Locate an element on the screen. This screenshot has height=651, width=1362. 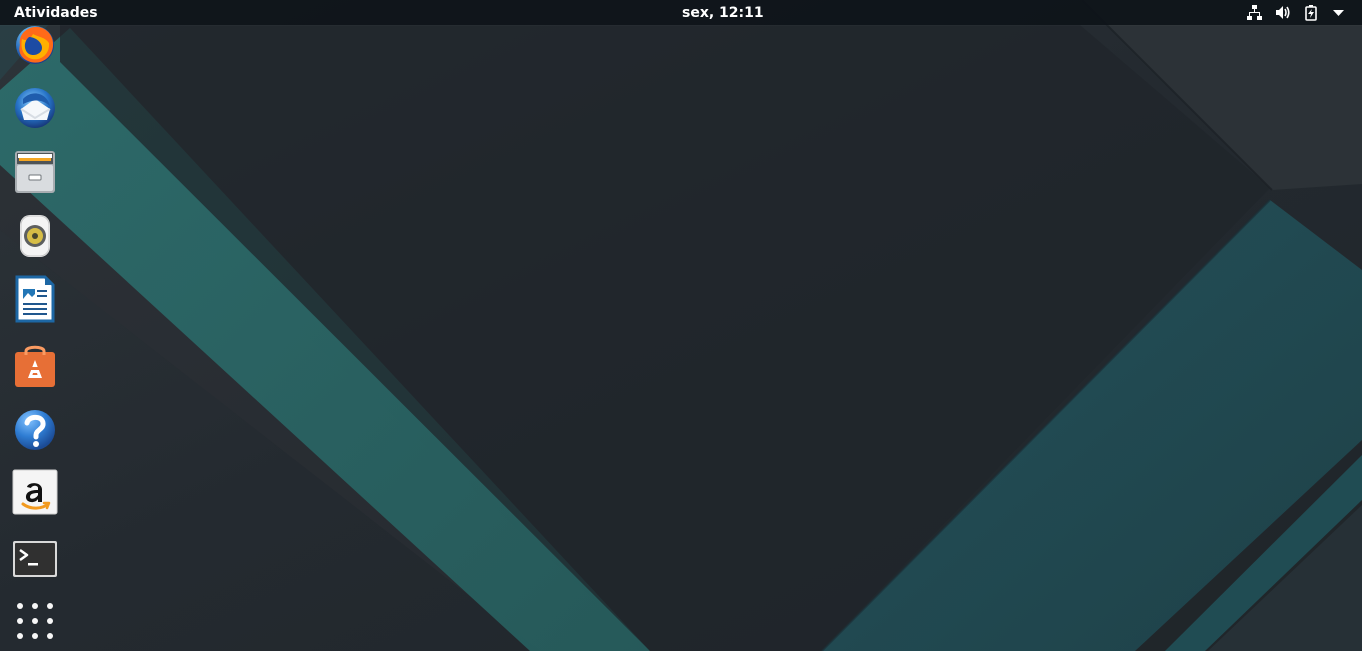
amazon-launcher is located at coordinates (35, 492).